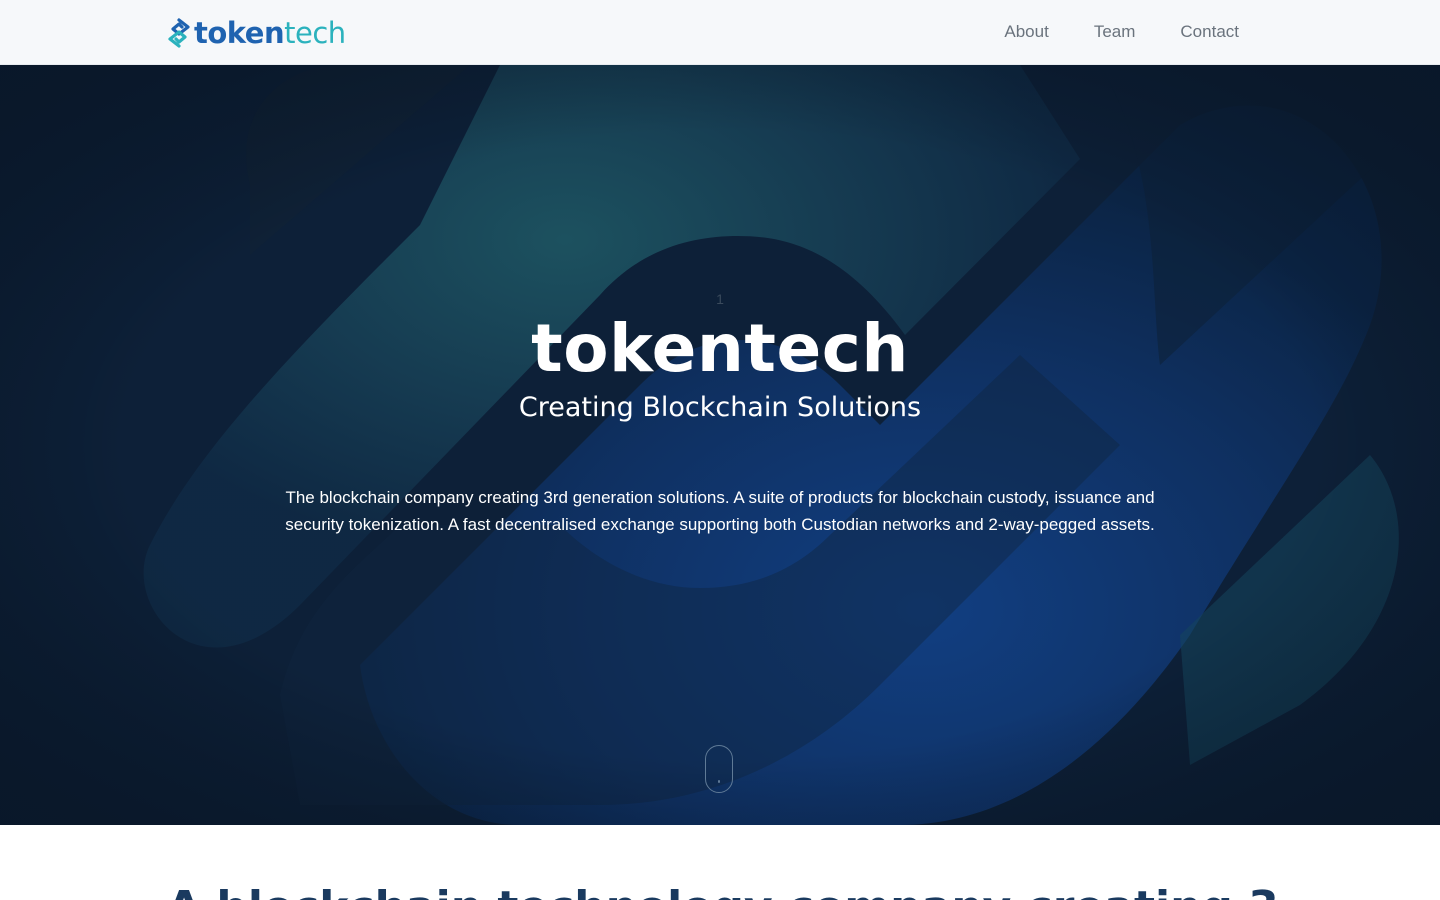 Image resolution: width=1440 pixels, height=900 pixels. Describe the element at coordinates (239, 33) in the screenshot. I see `logo-text-token: token` at that location.